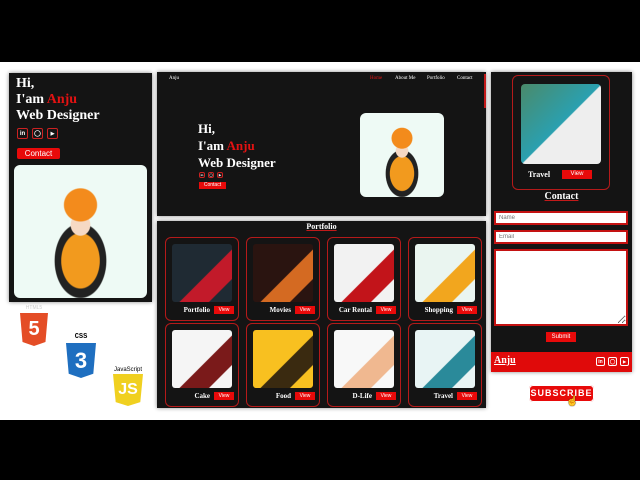 This screenshot has height=480, width=640. Describe the element at coordinates (561, 287) in the screenshot. I see `message-textarea` at that location.